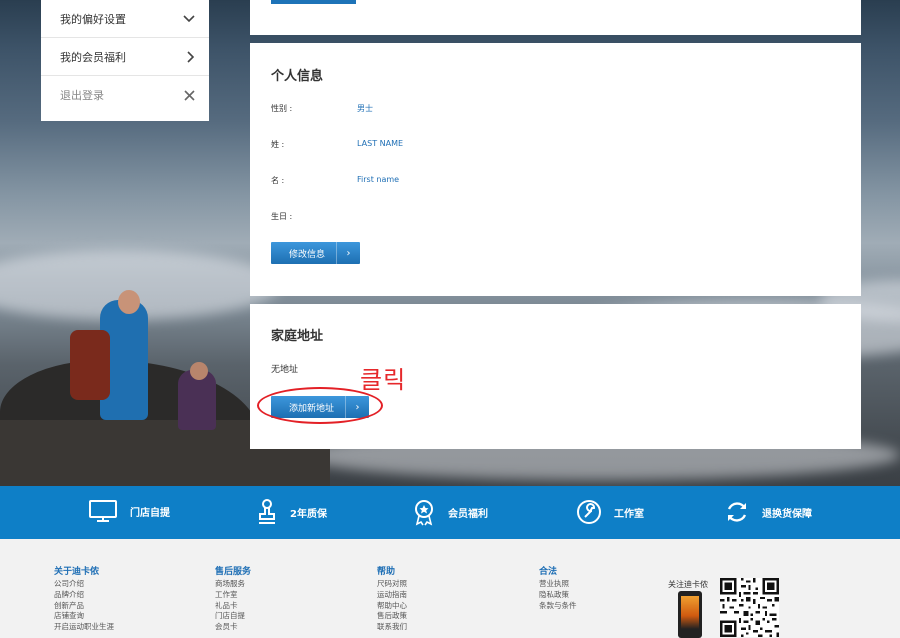 The image size is (900, 638). I want to click on footer-column-title: 关于迪卡侬, so click(77, 572).